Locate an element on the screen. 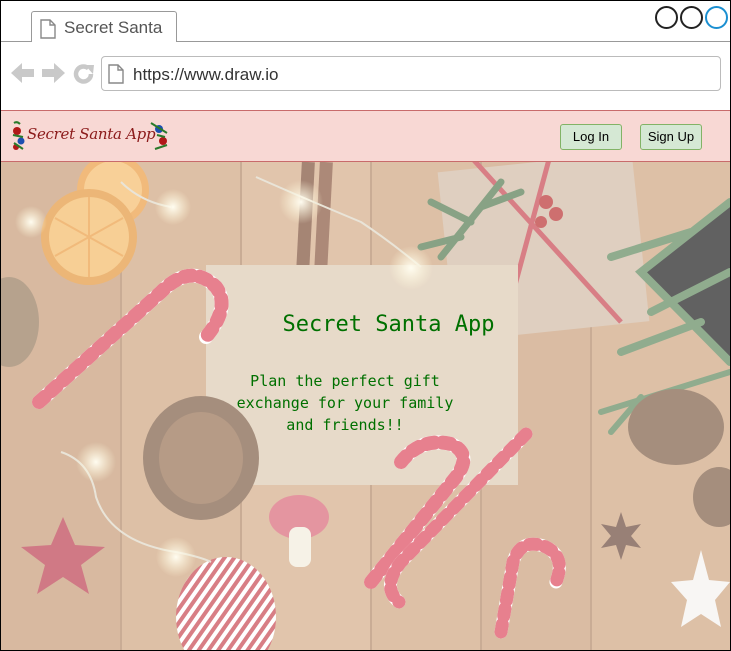 This screenshot has width=731, height=651. hero-title: Secret Santa App is located at coordinates (388, 324).